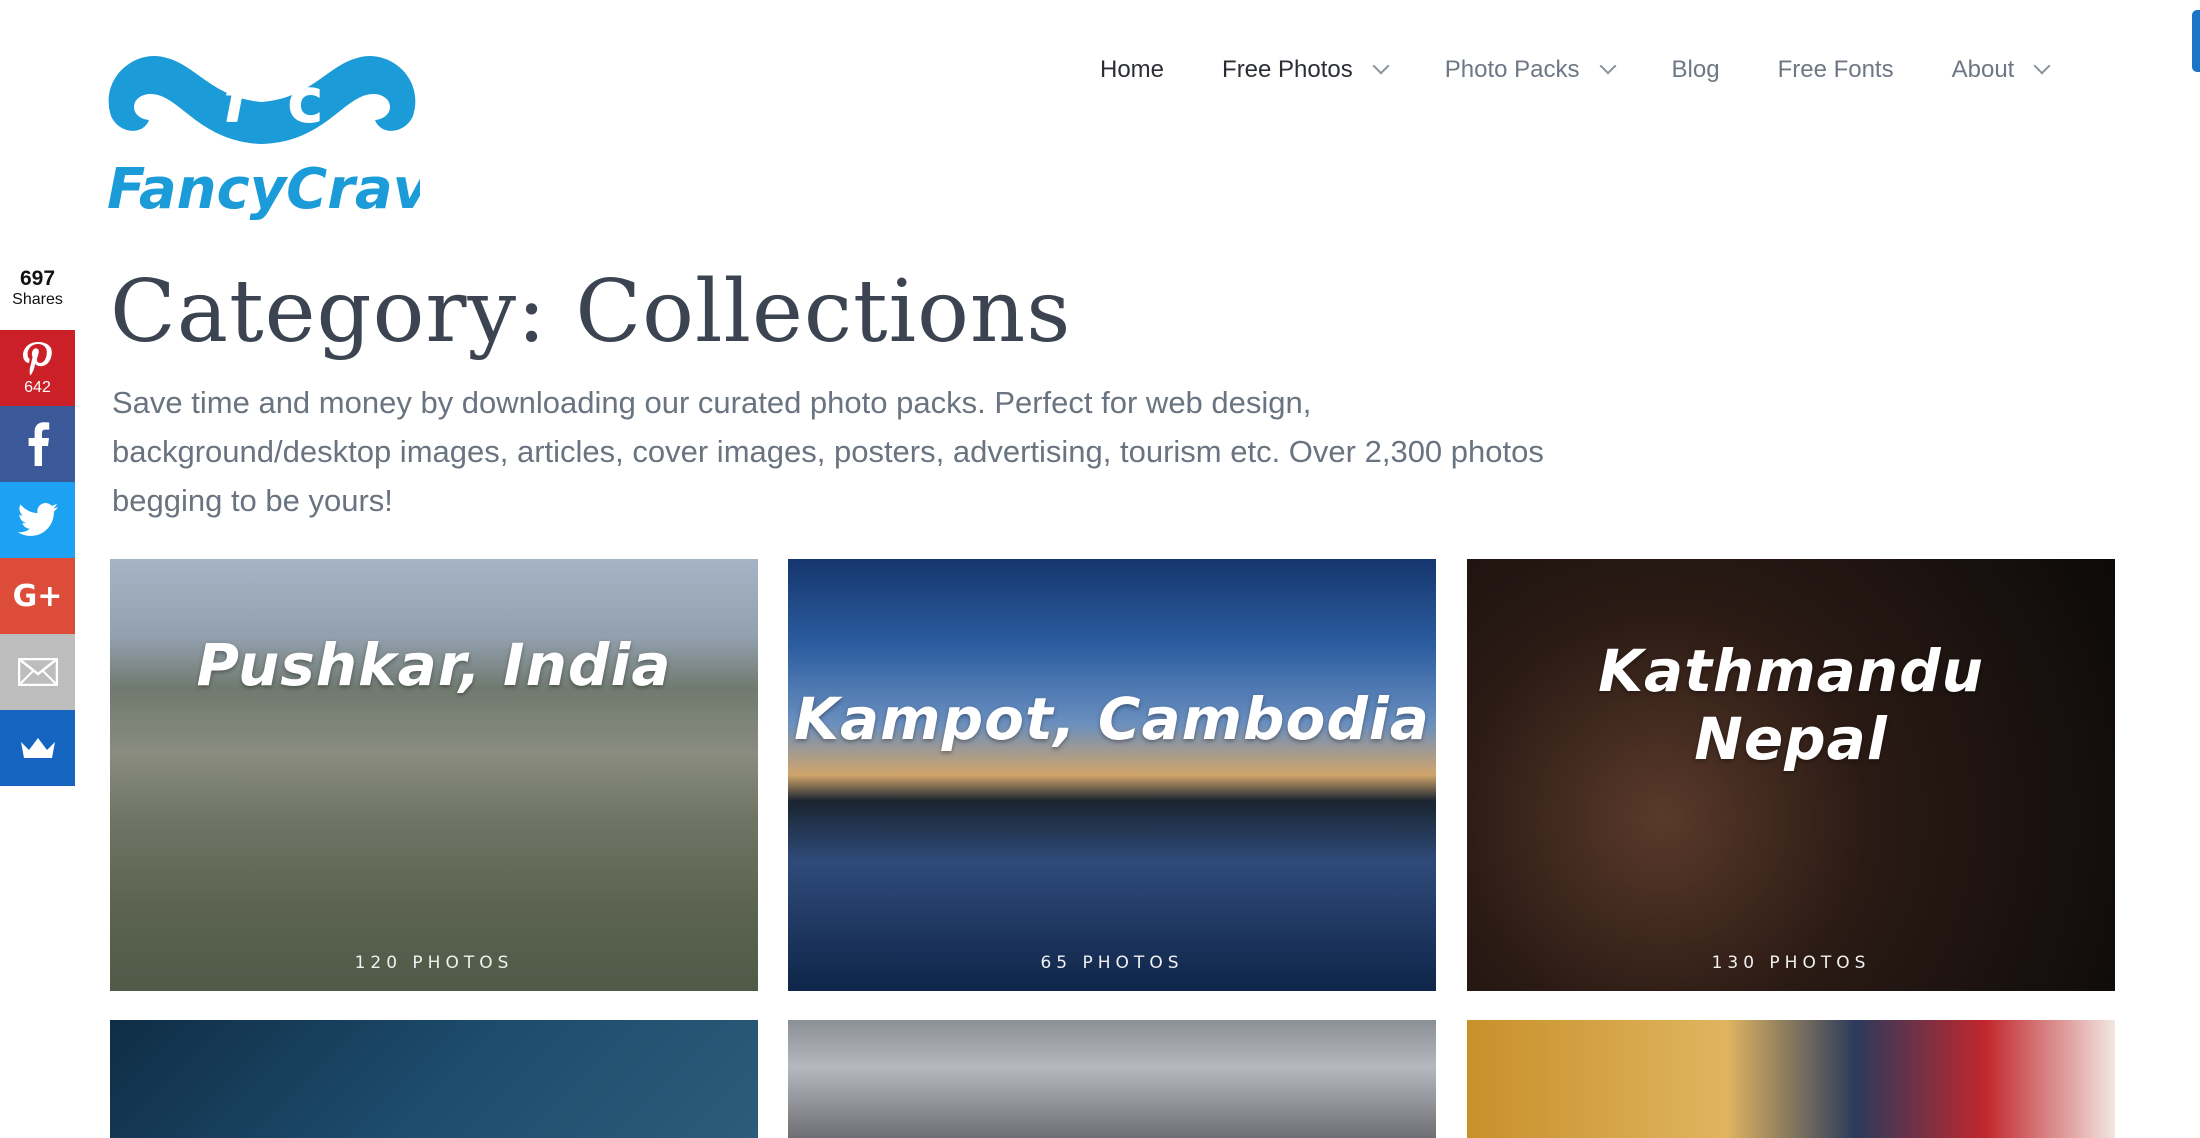  I want to click on twitter-icon, so click(37, 519).